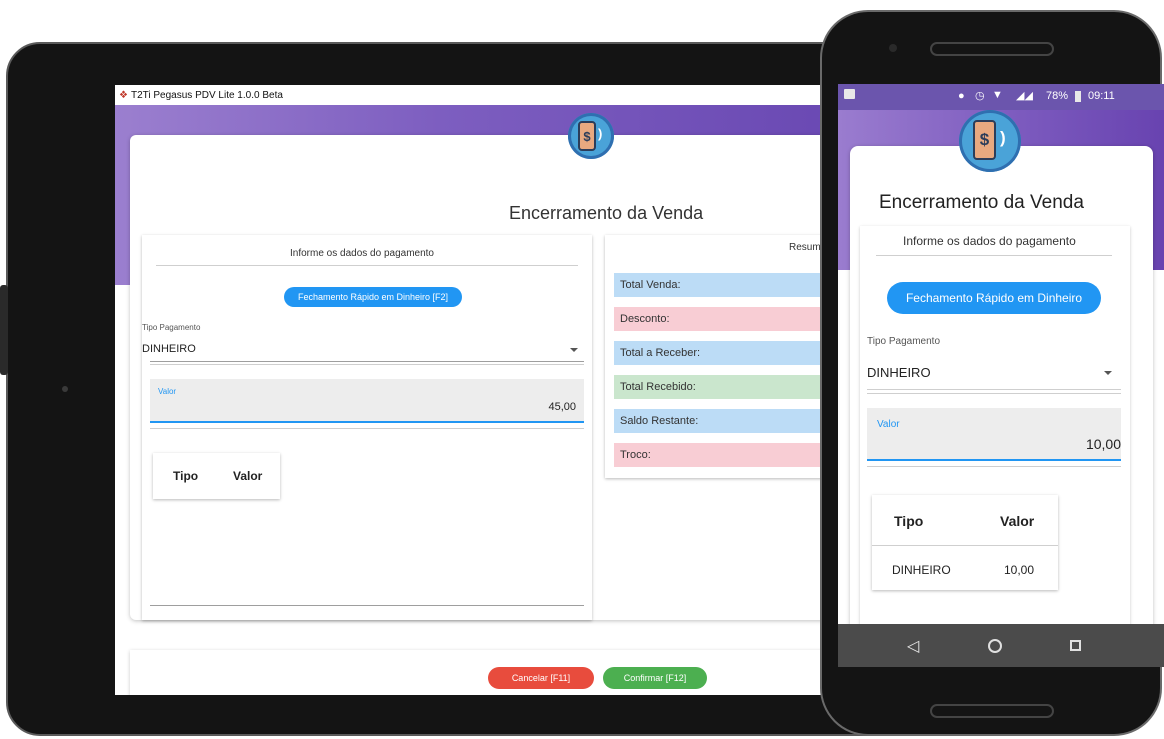 Image resolution: width=1164 pixels, height=739 pixels. What do you see at coordinates (216, 476) in the screenshot?
I see `payments-table: Tipo Valor` at bounding box center [216, 476].